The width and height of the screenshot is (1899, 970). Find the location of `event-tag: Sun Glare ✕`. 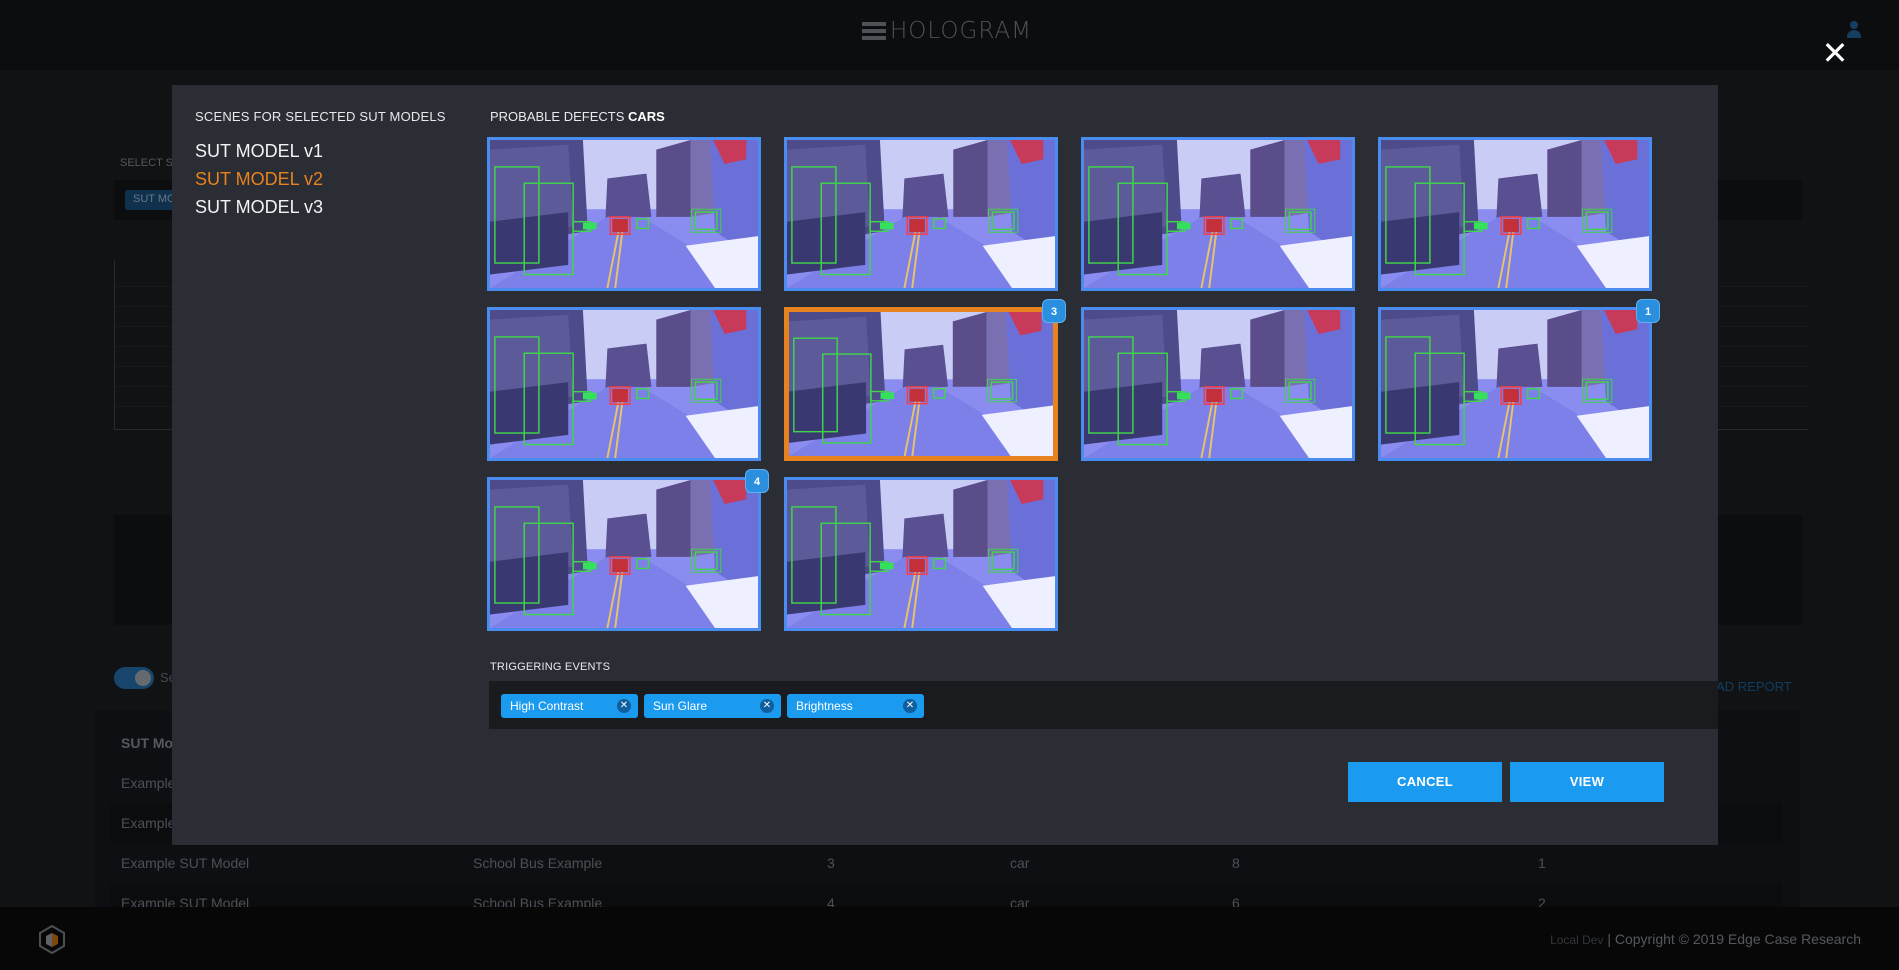

event-tag: Sun Glare ✕ is located at coordinates (712, 706).